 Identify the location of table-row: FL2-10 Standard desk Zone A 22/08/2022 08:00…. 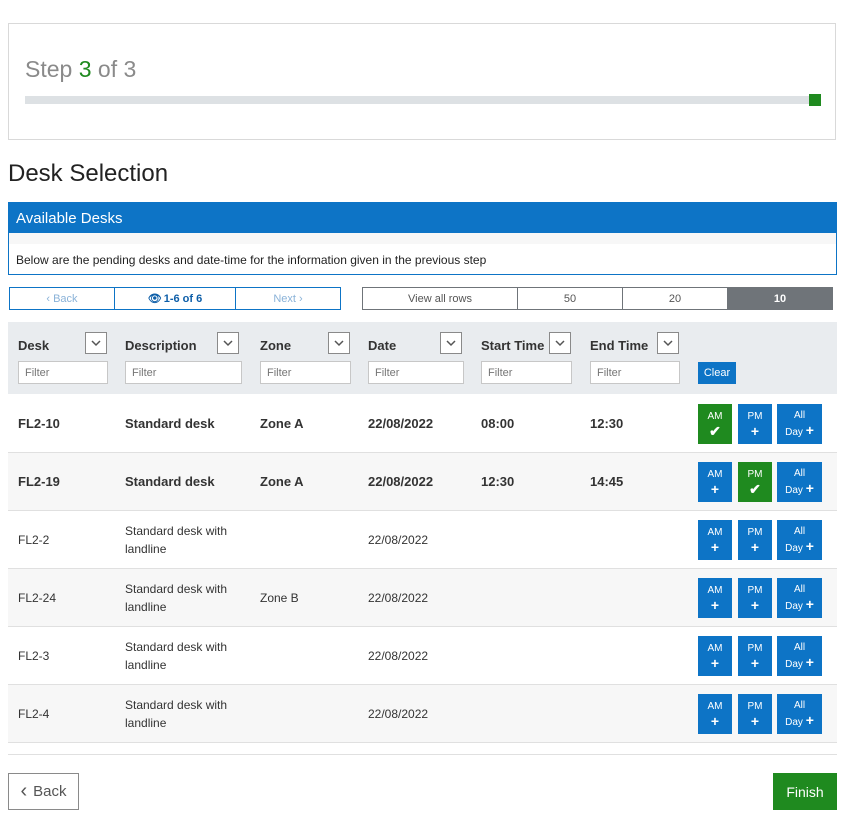
(422, 424).